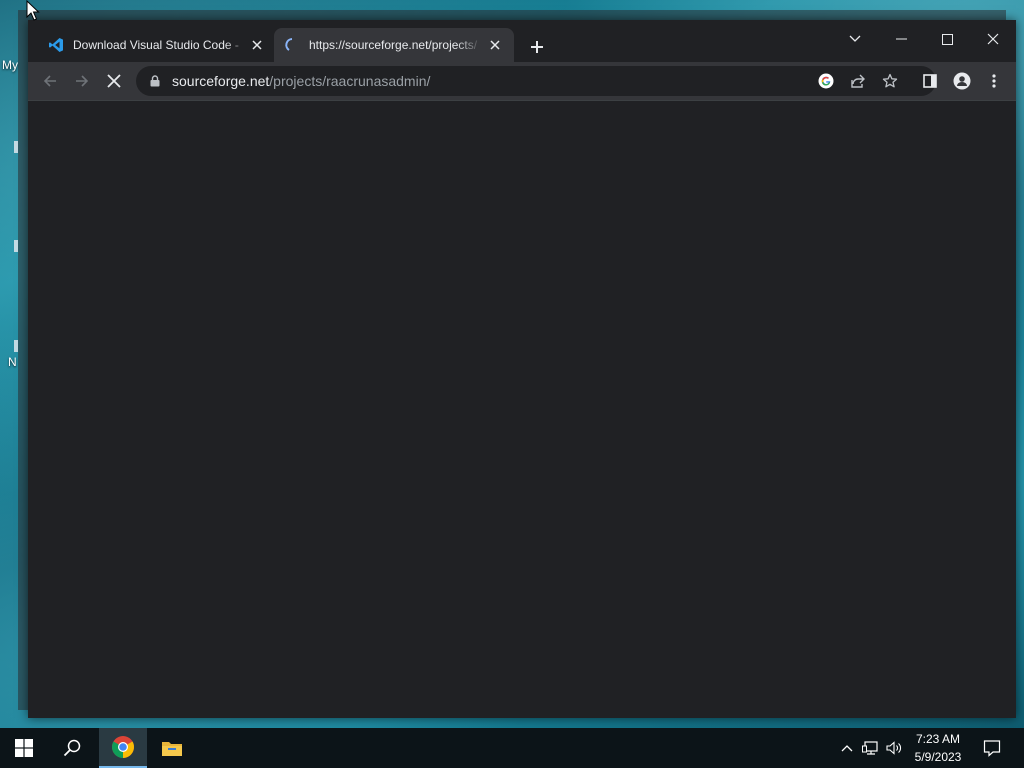 The width and height of the screenshot is (1024, 768). I want to click on tab-title: Download Visual Studio Code - M, so click(157, 45).